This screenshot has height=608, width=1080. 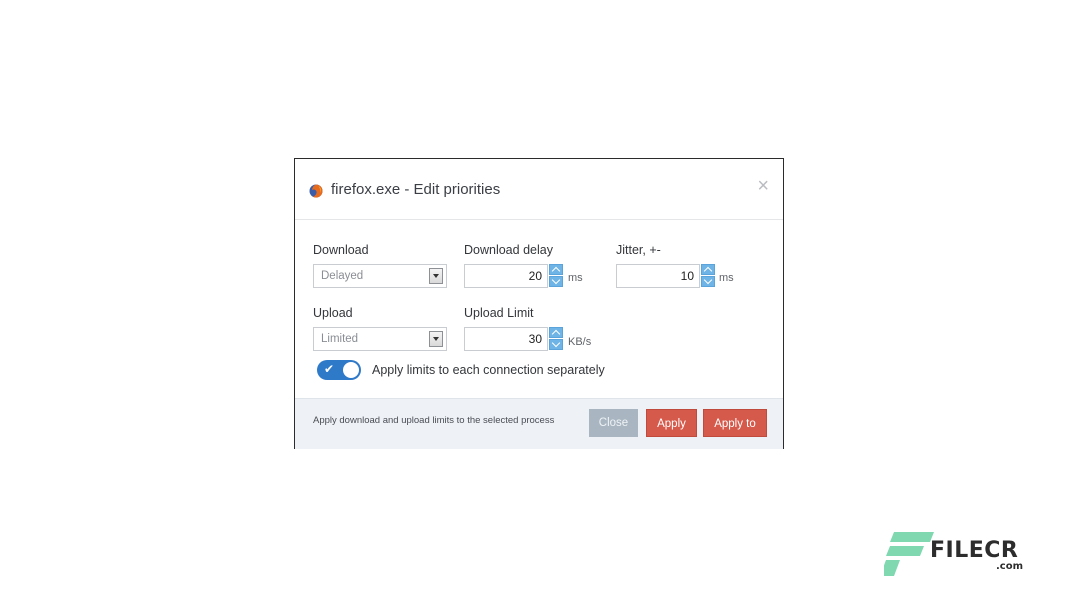 What do you see at coordinates (535, 339) in the screenshot?
I see `upload-limit-value: 30` at bounding box center [535, 339].